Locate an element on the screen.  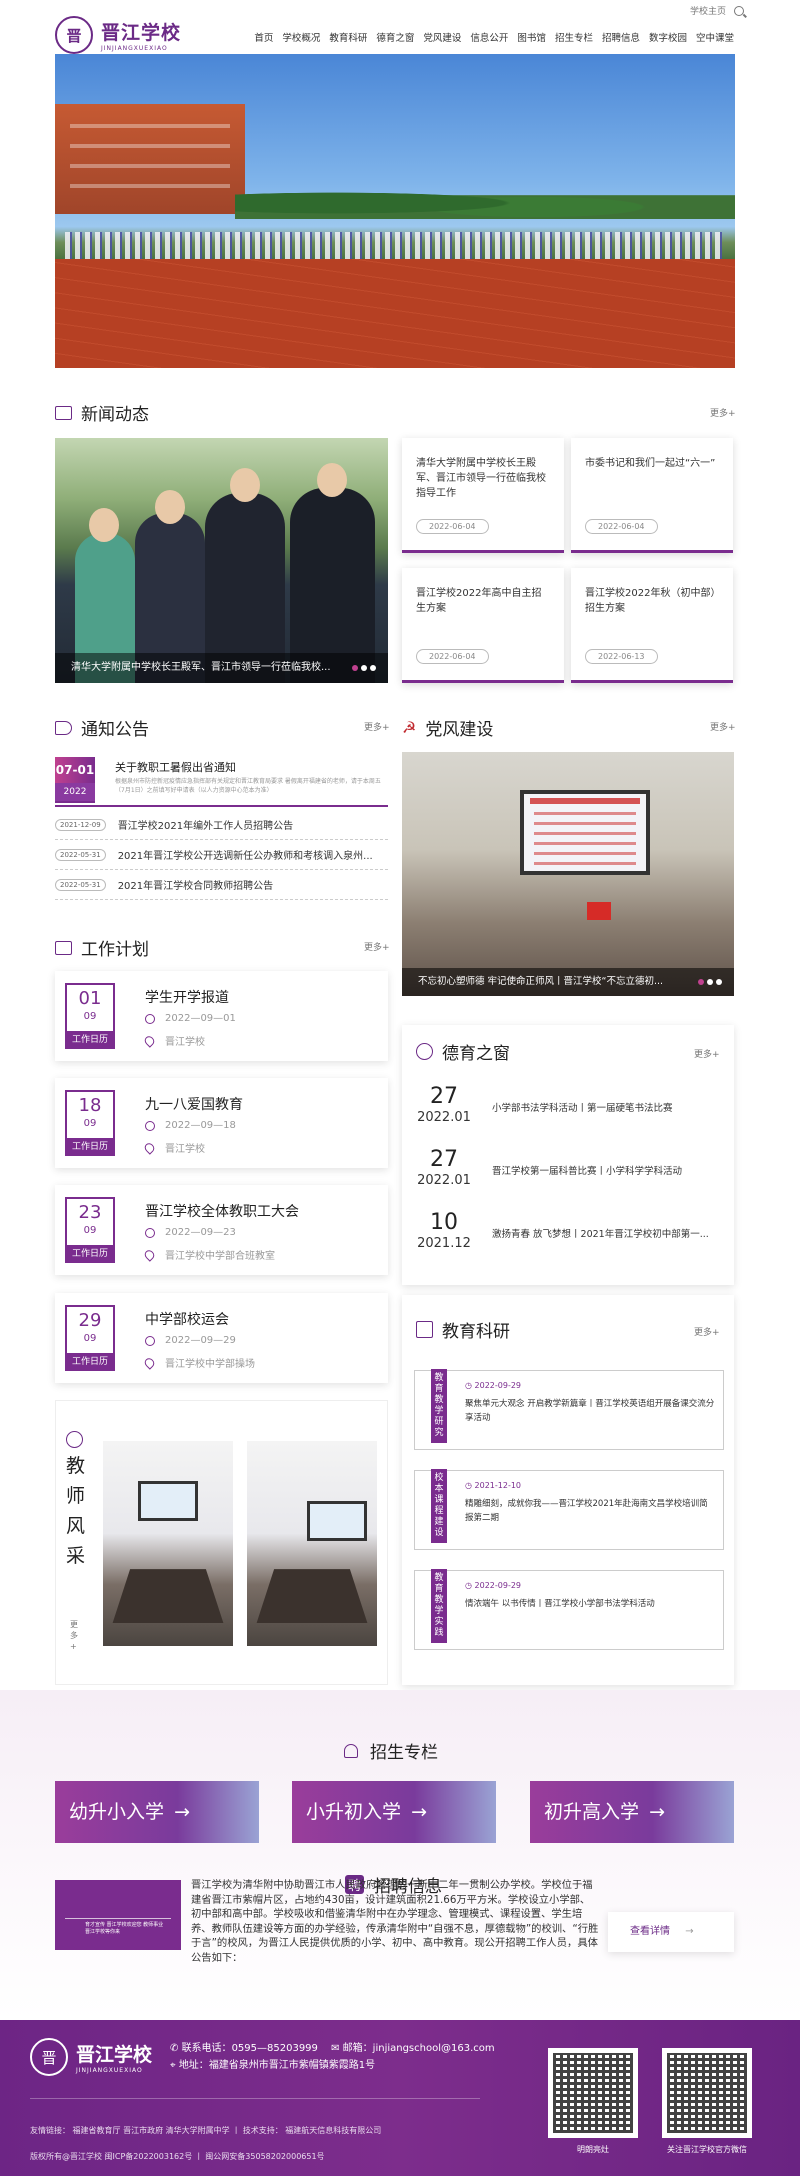
admission-kindergarten-button: 幼升小入学 → is located at coordinates (157, 1812).